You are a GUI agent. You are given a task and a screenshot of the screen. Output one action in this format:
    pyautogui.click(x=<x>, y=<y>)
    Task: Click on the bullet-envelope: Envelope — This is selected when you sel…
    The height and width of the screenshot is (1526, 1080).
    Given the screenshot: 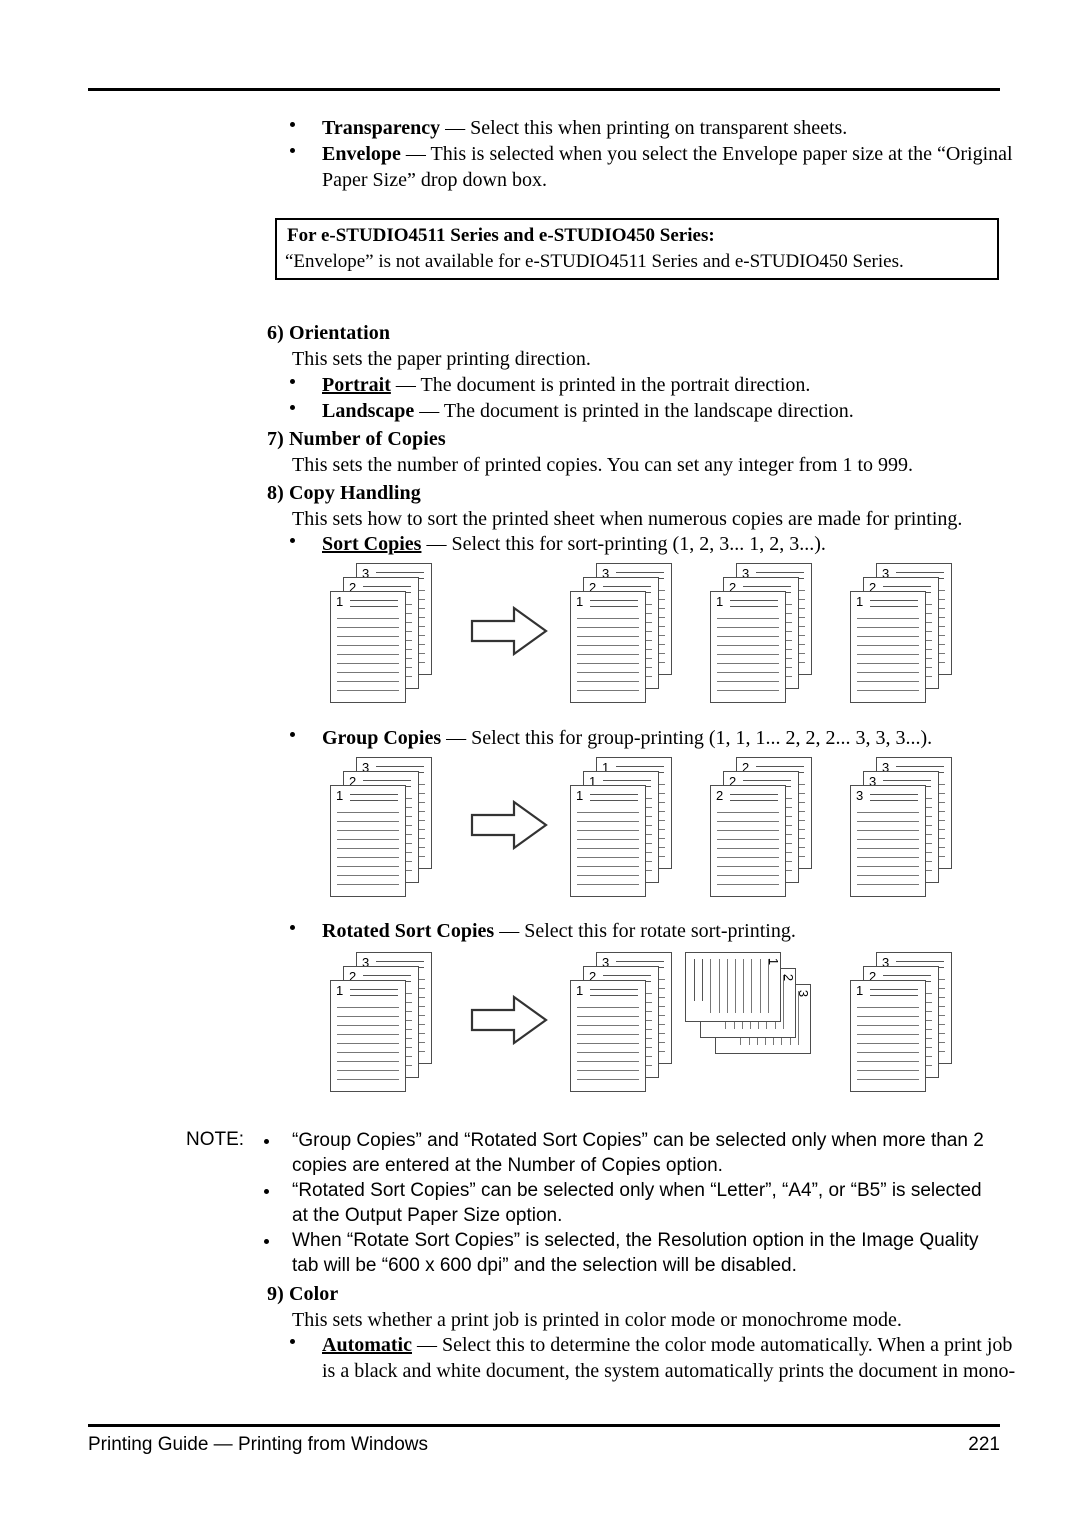 What is the action you would take?
    pyautogui.click(x=651, y=154)
    